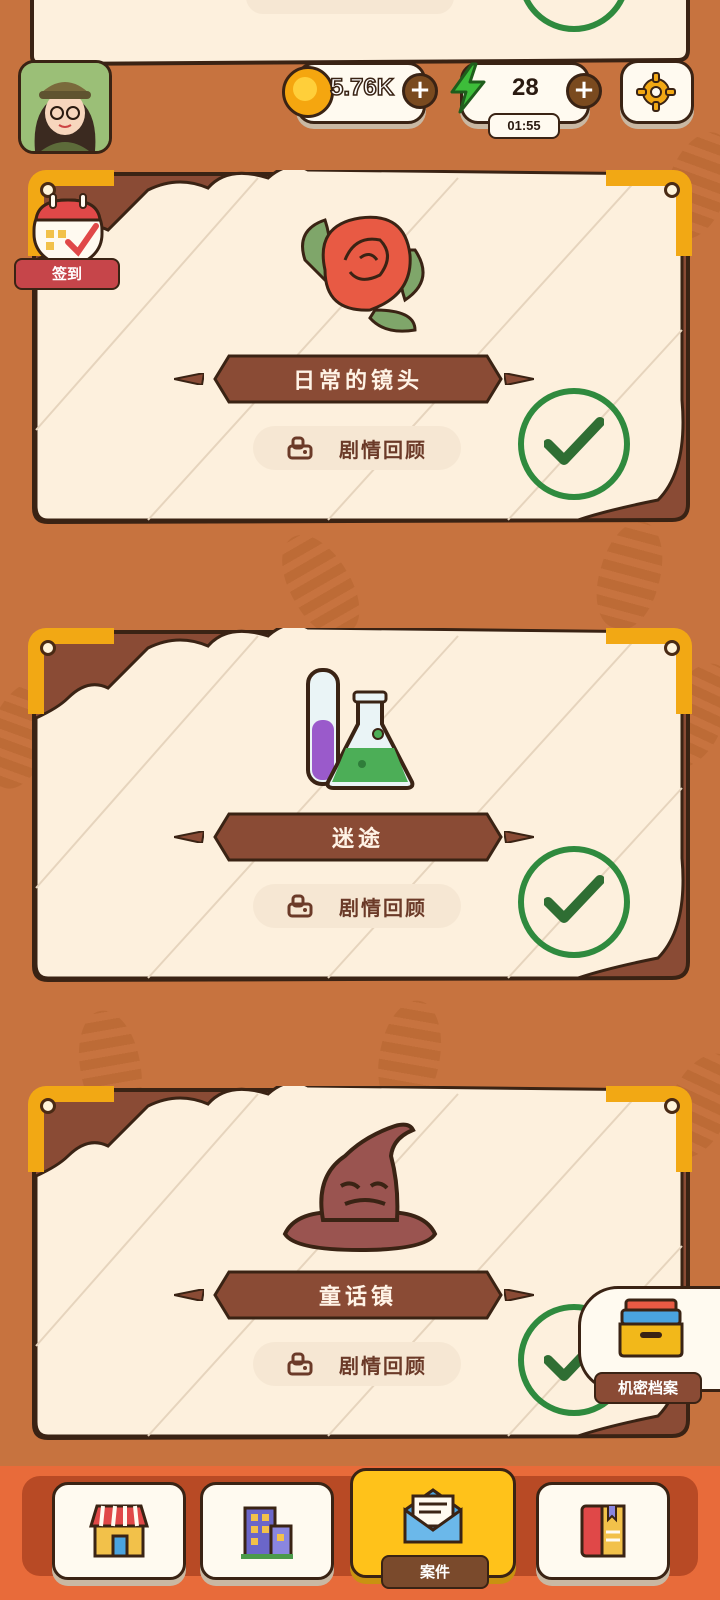  I want to click on girl-detective-avatar-icon, so click(65, 107).